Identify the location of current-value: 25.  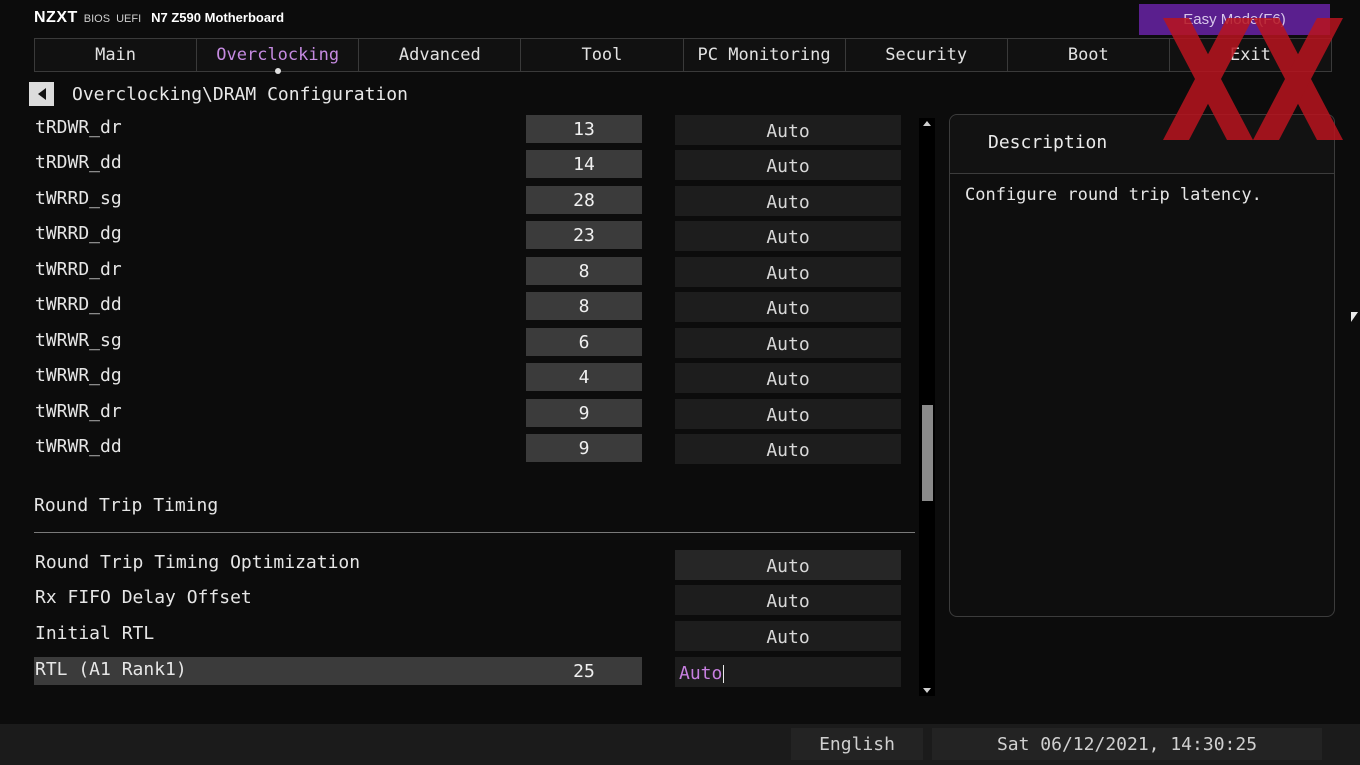
(584, 671).